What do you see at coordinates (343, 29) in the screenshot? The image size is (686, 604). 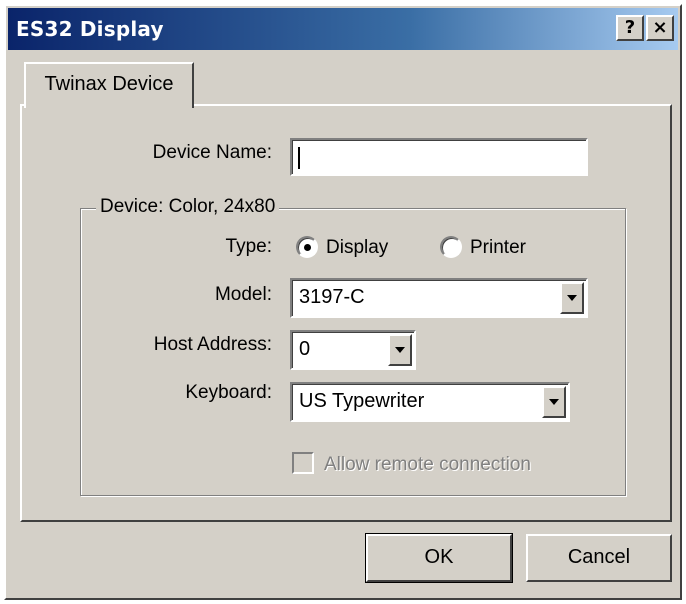 I see `title-bar: ES32 Display ? ×` at bounding box center [343, 29].